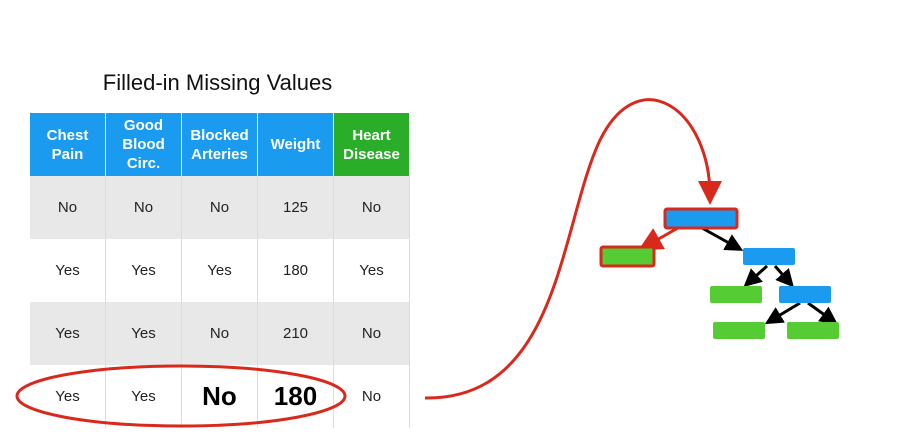 The width and height of the screenshot is (923, 445). I want to click on tree-edge-node2-left, so click(756, 276).